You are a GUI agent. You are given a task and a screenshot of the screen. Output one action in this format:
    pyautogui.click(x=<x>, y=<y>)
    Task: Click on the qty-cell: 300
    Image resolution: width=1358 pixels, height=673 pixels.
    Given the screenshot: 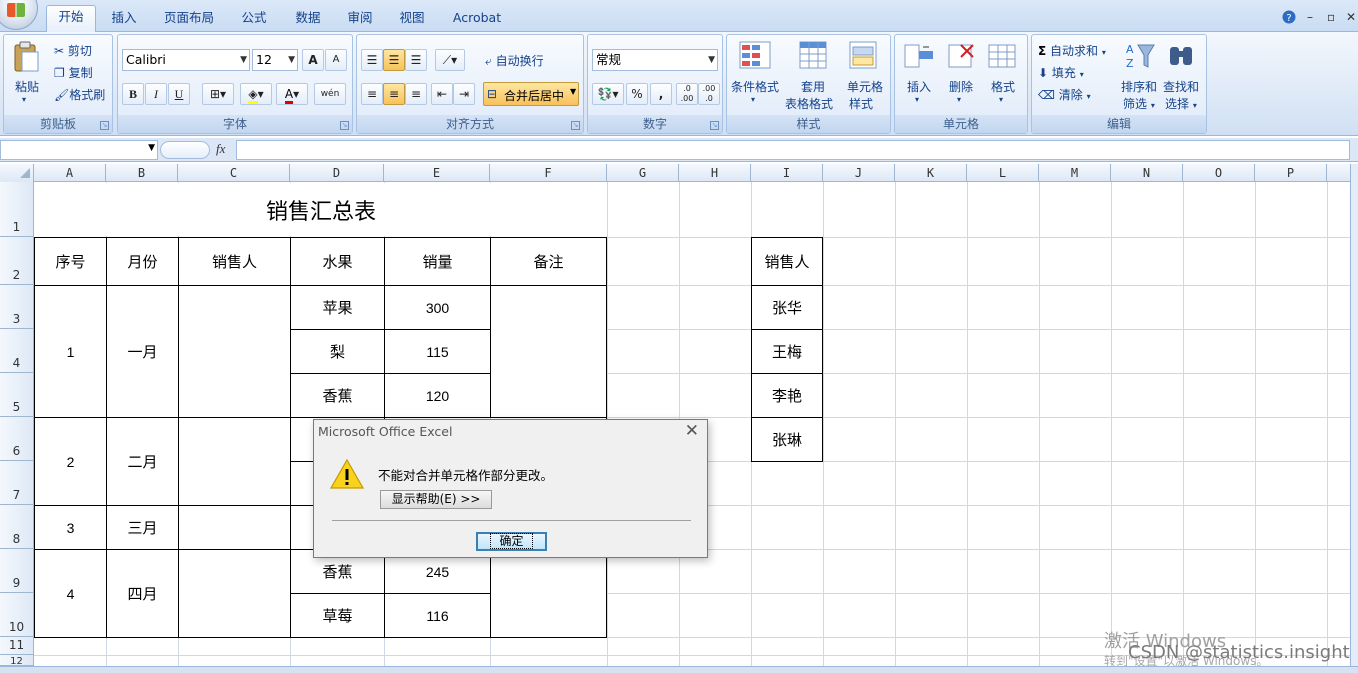 What is the action you would take?
    pyautogui.click(x=437, y=307)
    